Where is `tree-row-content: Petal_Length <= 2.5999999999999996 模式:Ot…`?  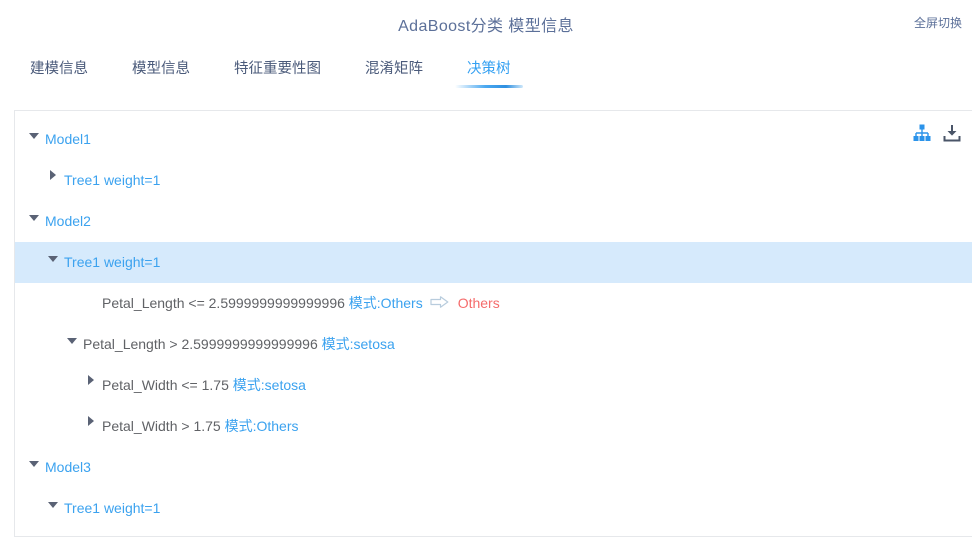
tree-row-content: Petal_Length <= 2.5999999999999996 模式:Ot… is located at coordinates (292, 304).